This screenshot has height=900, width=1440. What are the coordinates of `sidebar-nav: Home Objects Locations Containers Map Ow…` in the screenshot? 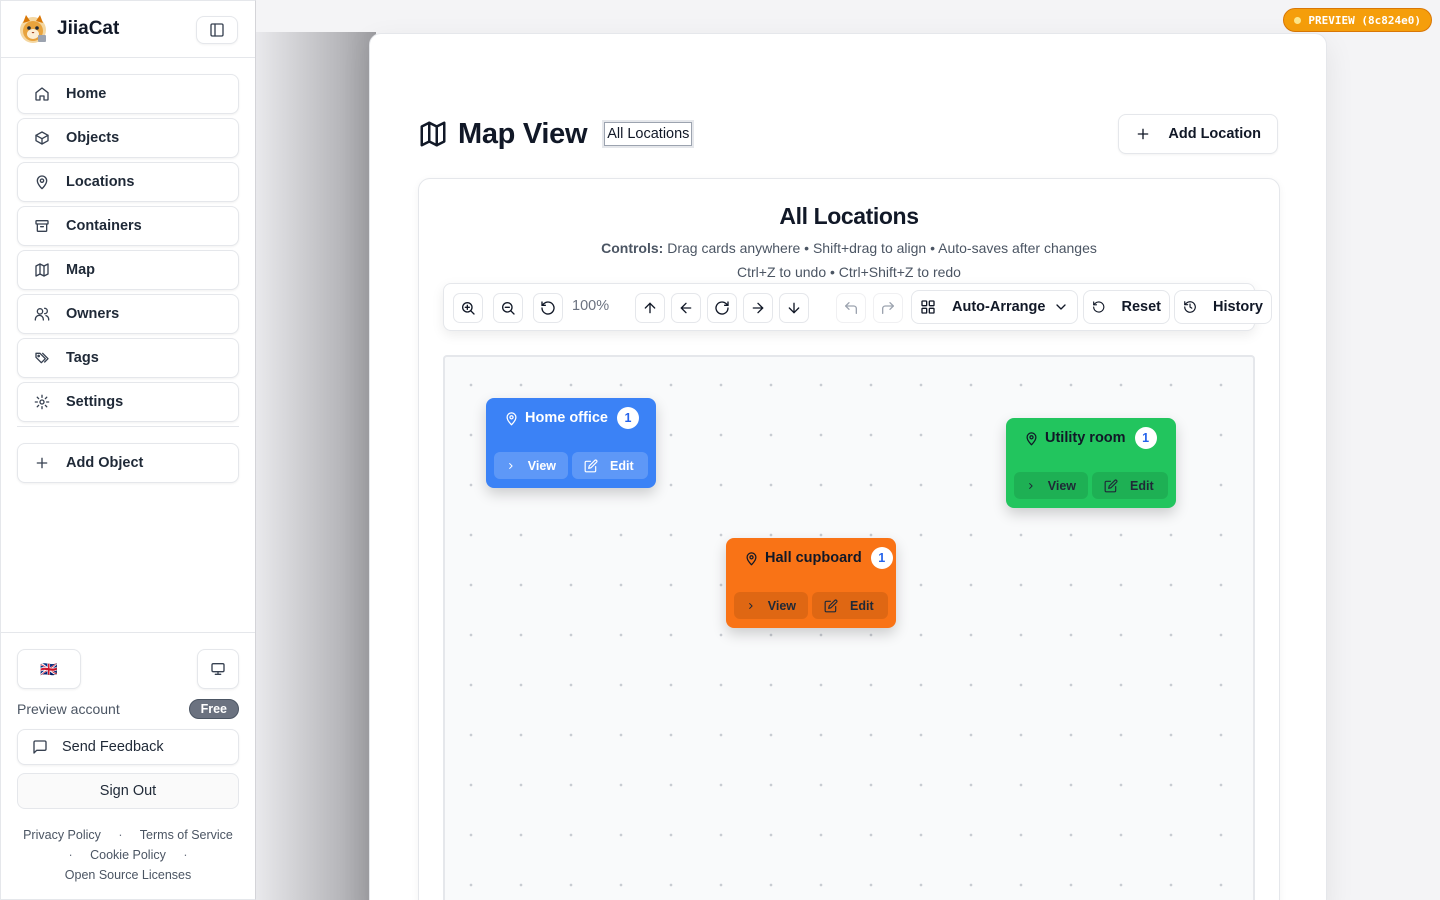 It's located at (128, 272).